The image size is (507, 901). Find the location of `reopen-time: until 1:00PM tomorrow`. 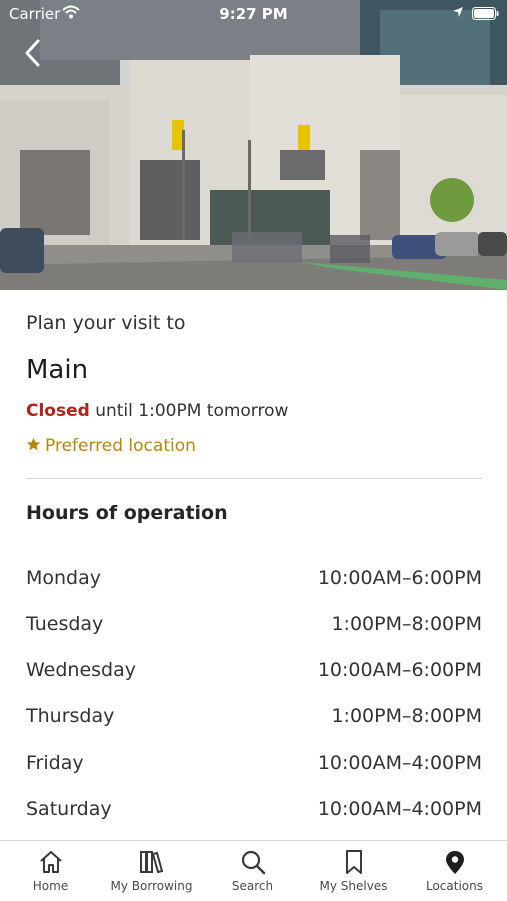

reopen-time: until 1:00PM tomorrow is located at coordinates (192, 411).